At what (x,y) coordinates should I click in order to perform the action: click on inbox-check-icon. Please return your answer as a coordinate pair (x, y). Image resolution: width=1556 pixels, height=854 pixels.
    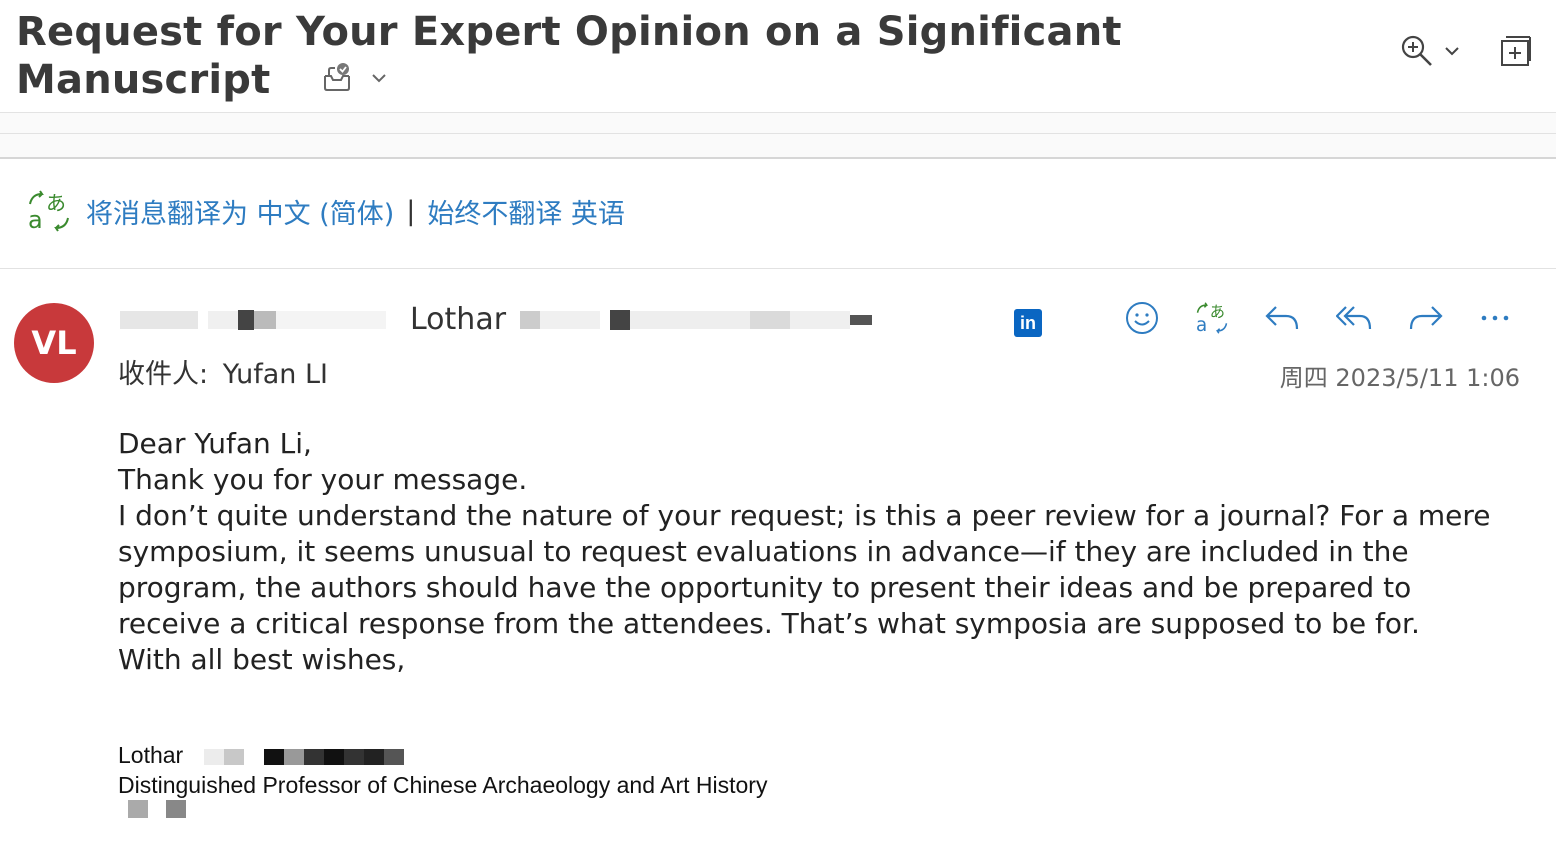
    Looking at the image, I should click on (337, 78).